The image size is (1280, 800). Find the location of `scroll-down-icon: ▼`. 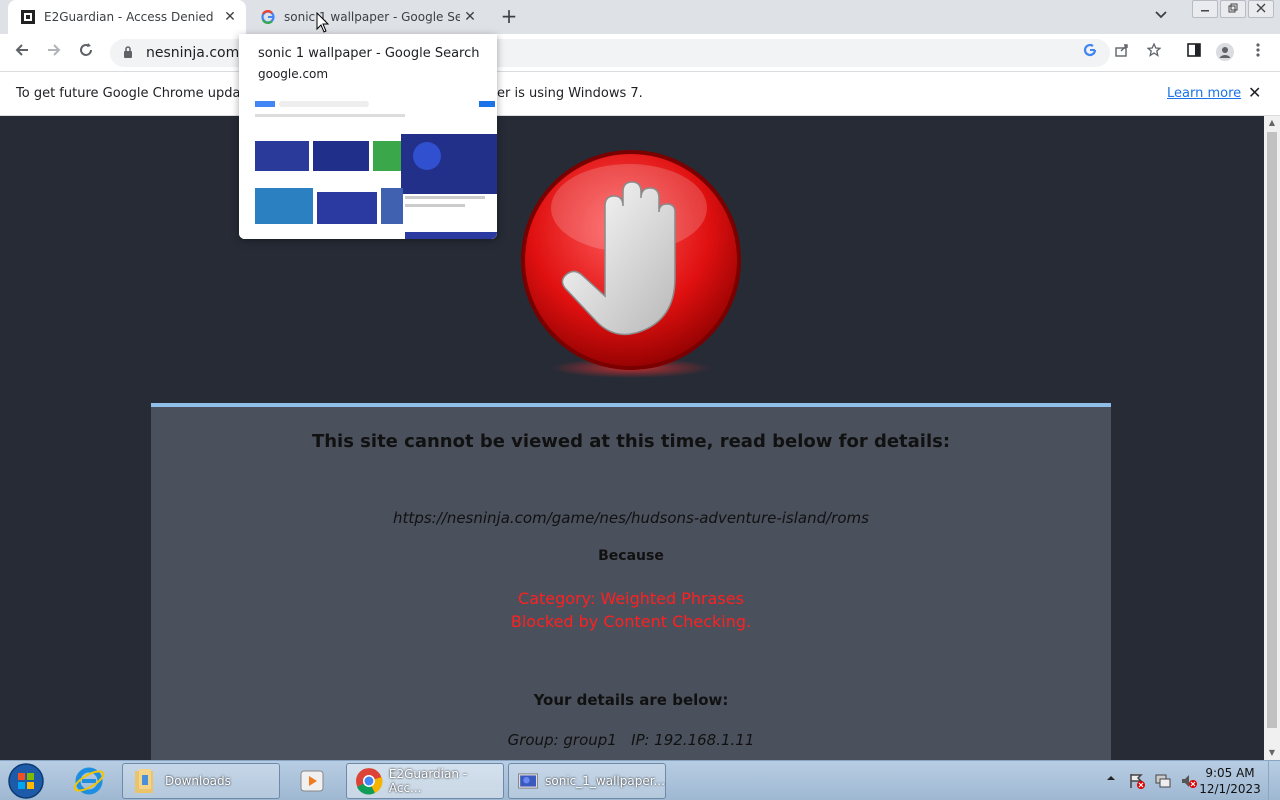

scroll-down-icon: ▼ is located at coordinates (1272, 753).